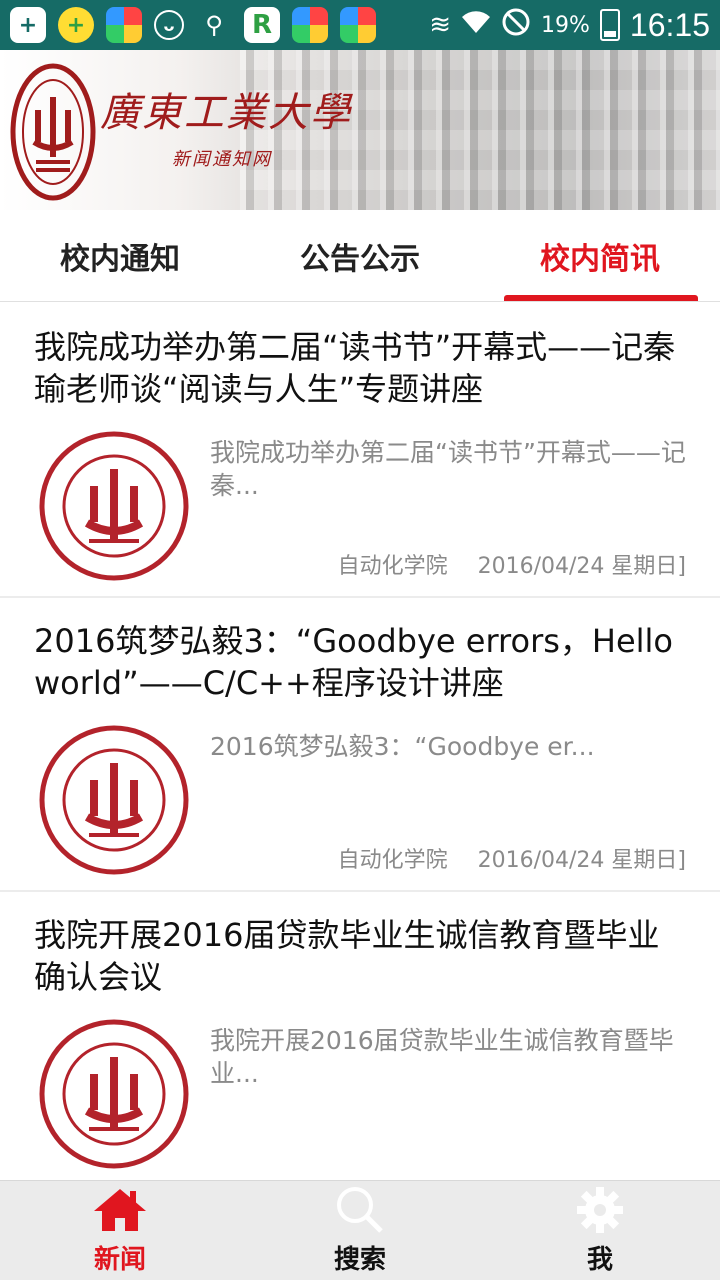 This screenshot has height=1280, width=720. What do you see at coordinates (28, 25) in the screenshot?
I see `plus-box-icon: +` at bounding box center [28, 25].